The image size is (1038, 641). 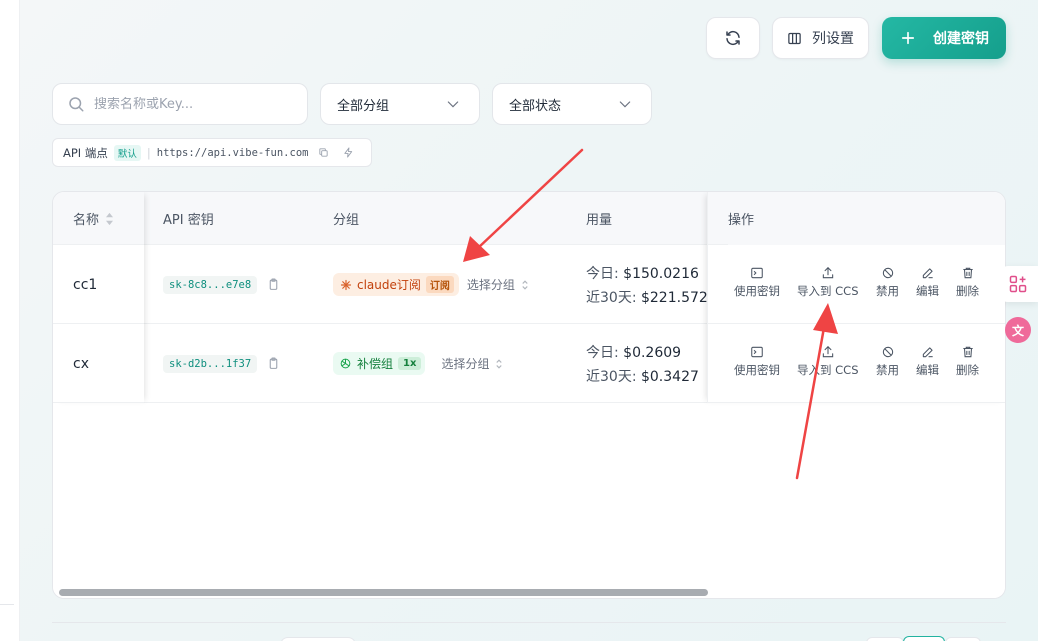 What do you see at coordinates (85, 152) in the screenshot?
I see `endpoint-label: API 端点` at bounding box center [85, 152].